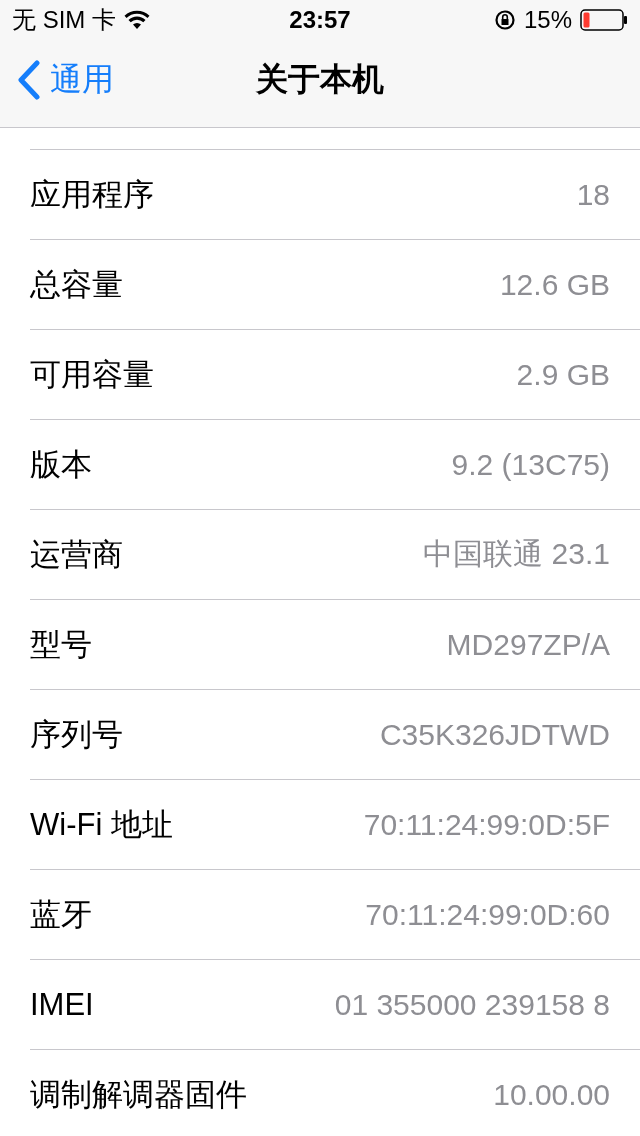 This screenshot has width=640, height=1136. What do you see at coordinates (487, 914) in the screenshot?
I see `row-value: 70:11:24:99:0D:60` at bounding box center [487, 914].